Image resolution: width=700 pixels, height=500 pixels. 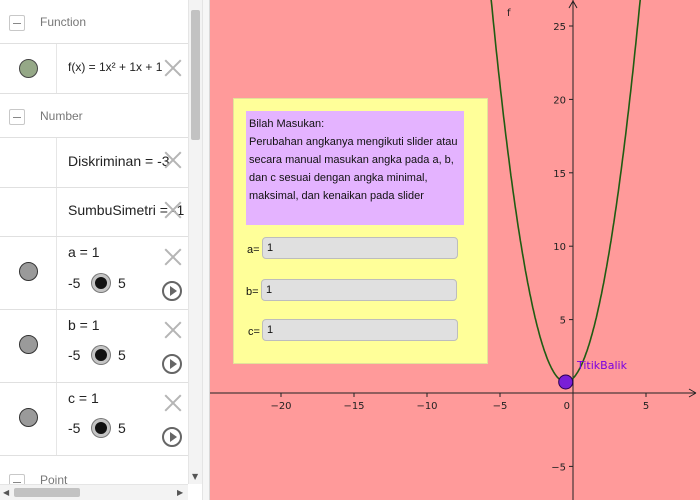 I want to click on horizontal-scroll-thumb, so click(x=47, y=492).